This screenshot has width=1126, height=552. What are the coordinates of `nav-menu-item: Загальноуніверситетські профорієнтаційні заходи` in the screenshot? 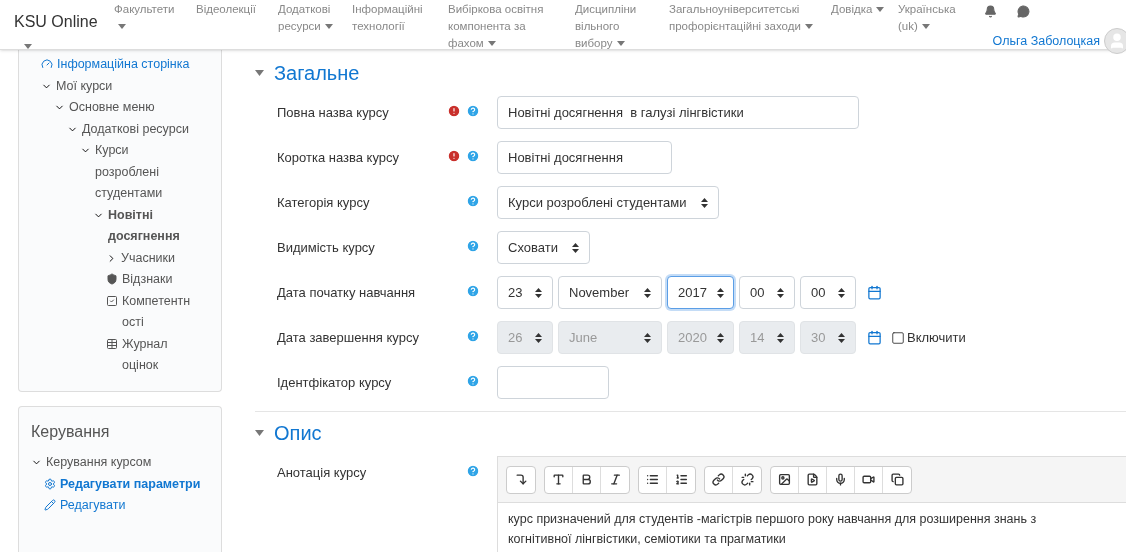 It's located at (744, 26).